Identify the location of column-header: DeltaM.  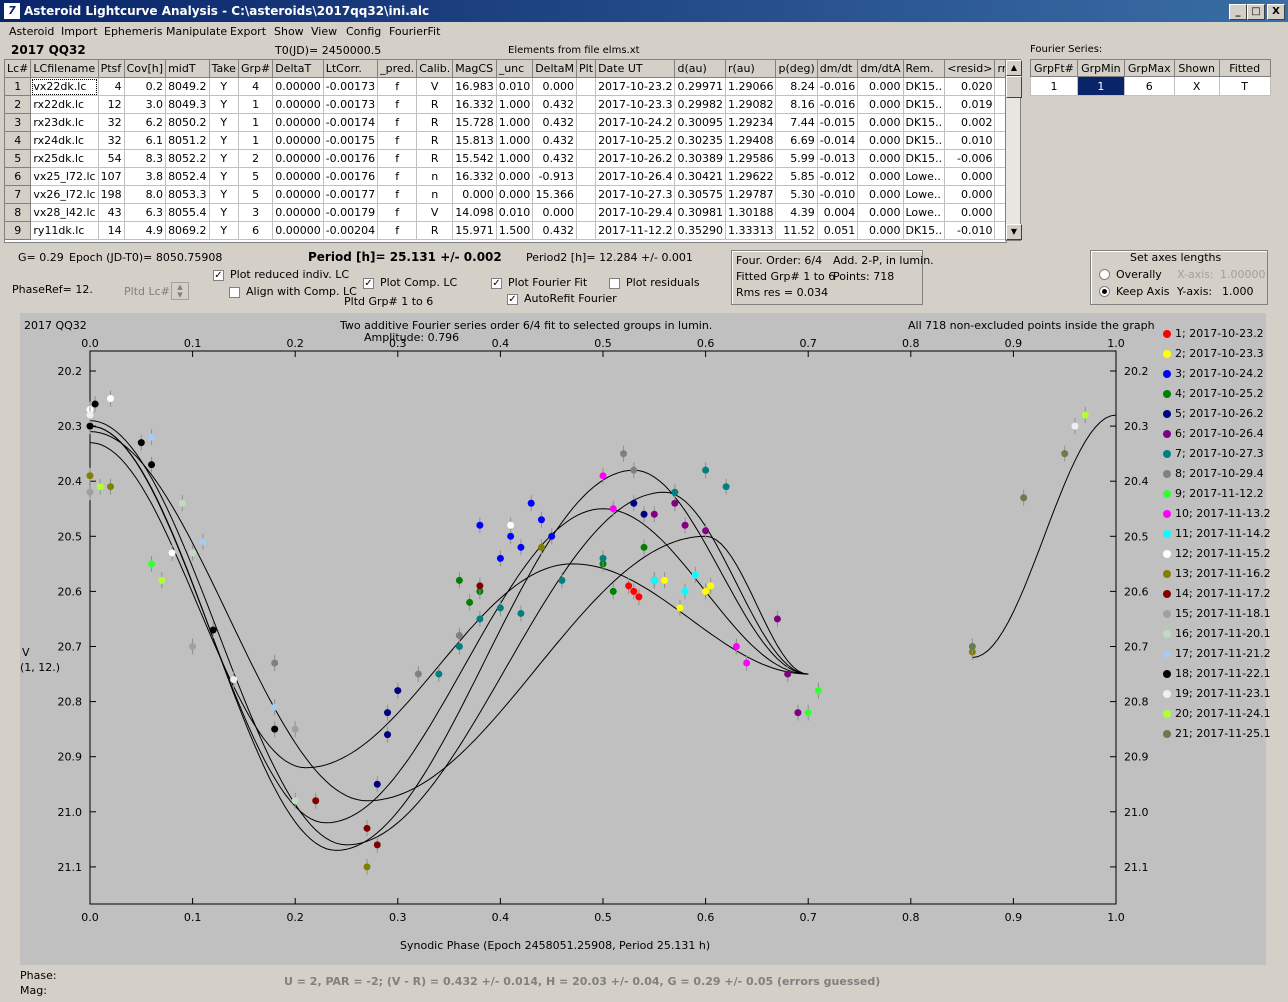
(555, 69).